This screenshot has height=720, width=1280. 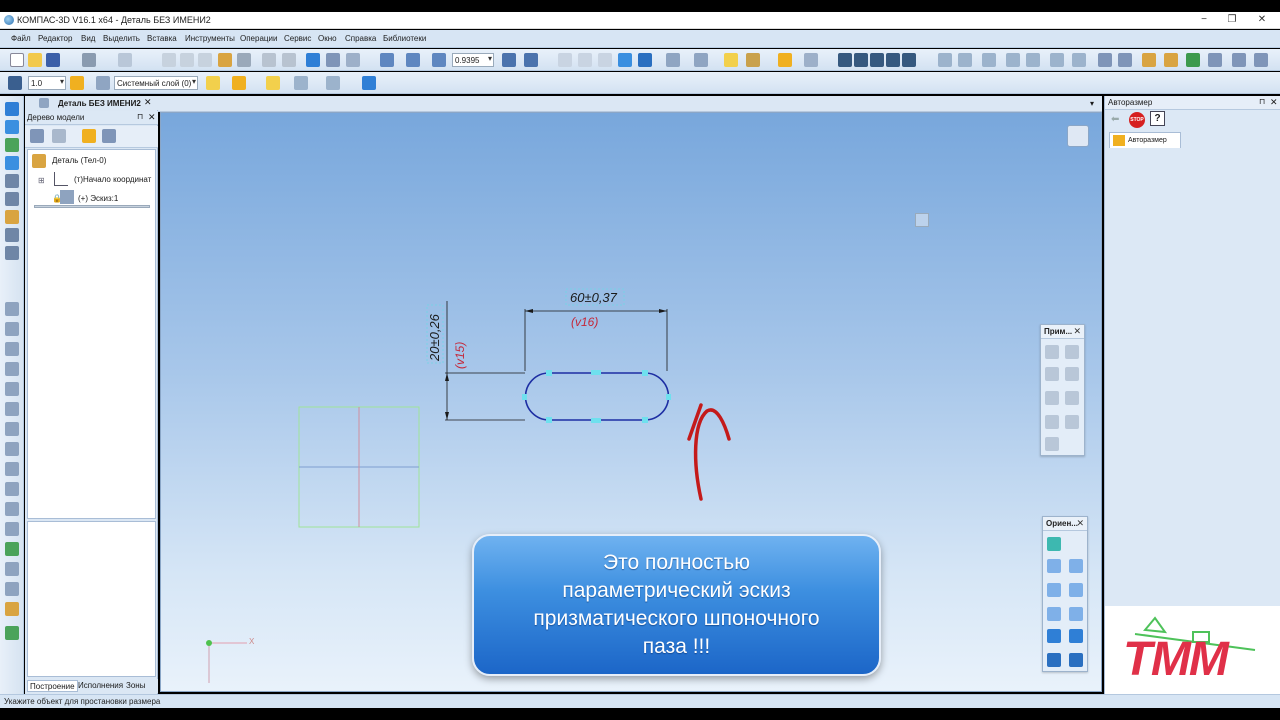 I want to click on copy-icon, so click(x=187, y=60).